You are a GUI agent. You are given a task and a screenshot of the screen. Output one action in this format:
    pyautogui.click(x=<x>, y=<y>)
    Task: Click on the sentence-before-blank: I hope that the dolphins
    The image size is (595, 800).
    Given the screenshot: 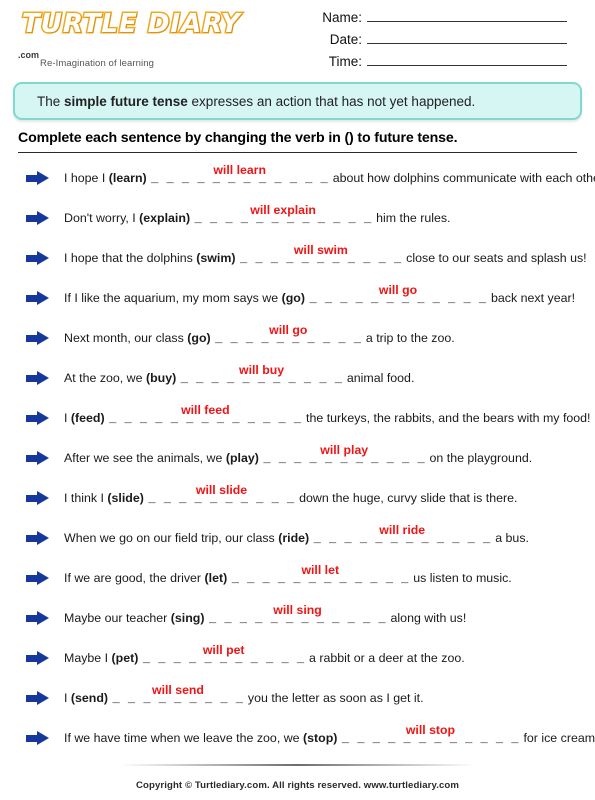 What is the action you would take?
    pyautogui.click(x=130, y=257)
    